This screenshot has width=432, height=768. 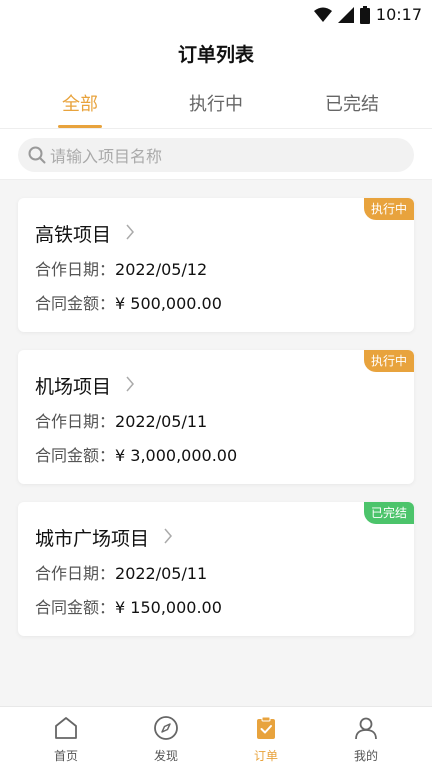 What do you see at coordinates (168, 607) in the screenshot?
I see `amount-value: ¥ 150,000.00` at bounding box center [168, 607].